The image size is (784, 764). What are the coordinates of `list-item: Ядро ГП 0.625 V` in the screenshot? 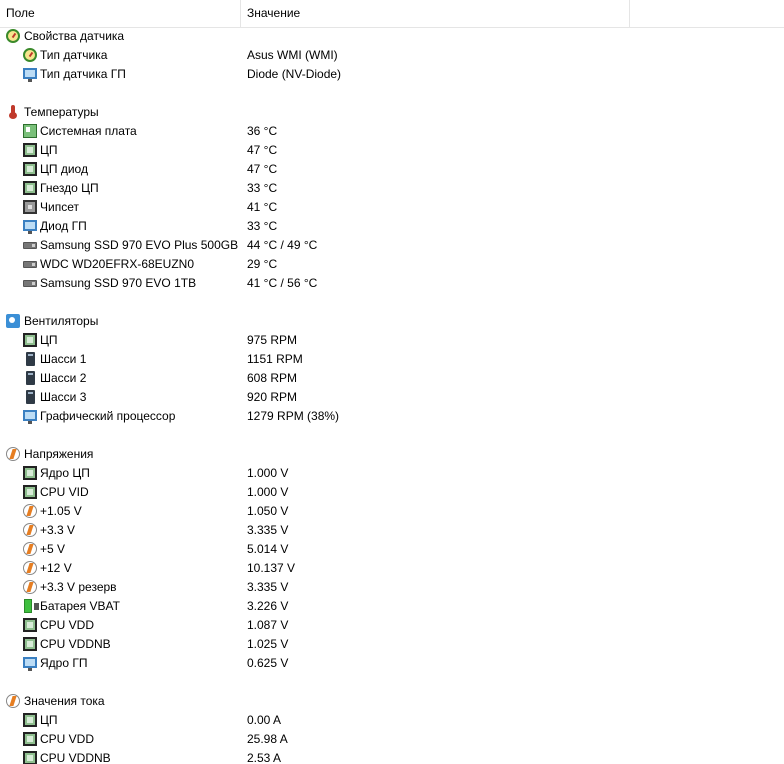 It's located at (392, 663).